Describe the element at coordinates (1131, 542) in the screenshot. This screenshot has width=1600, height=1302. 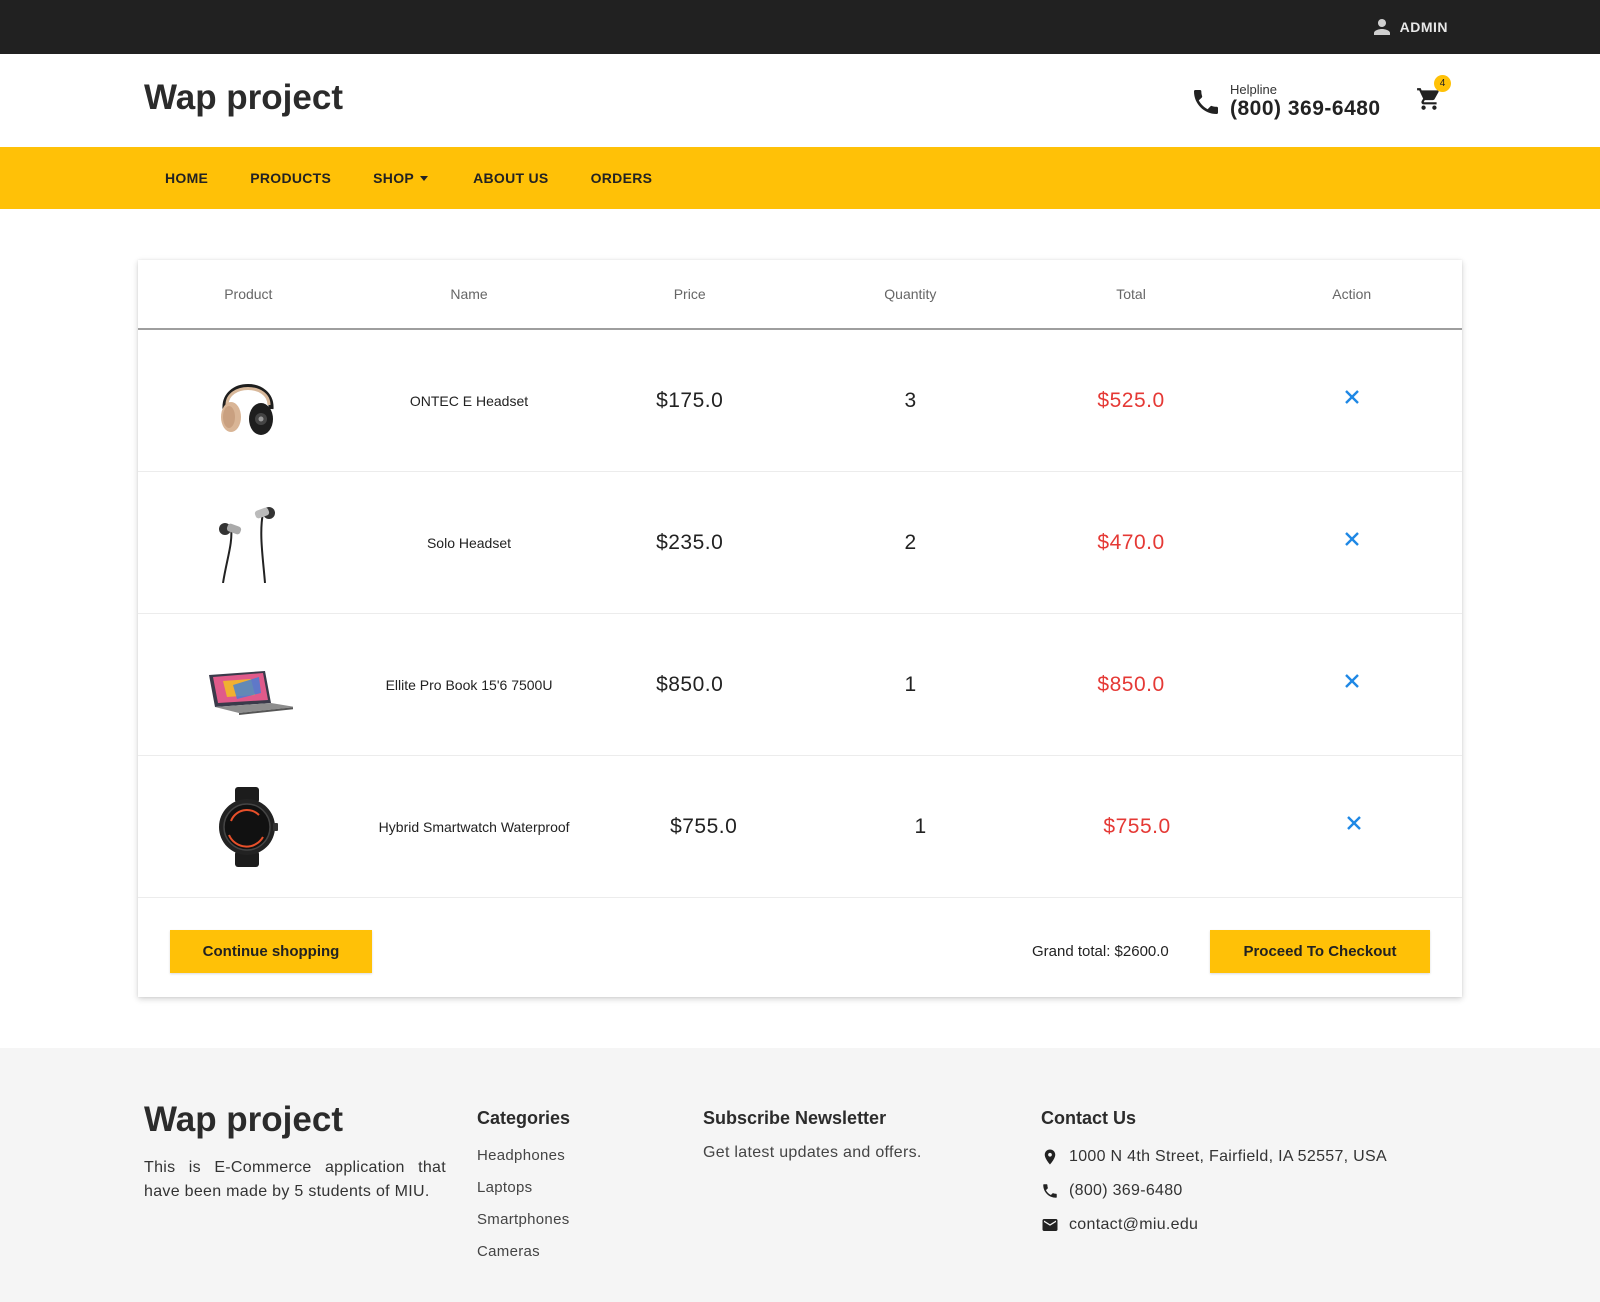
I see `row-total: $470.0` at that location.